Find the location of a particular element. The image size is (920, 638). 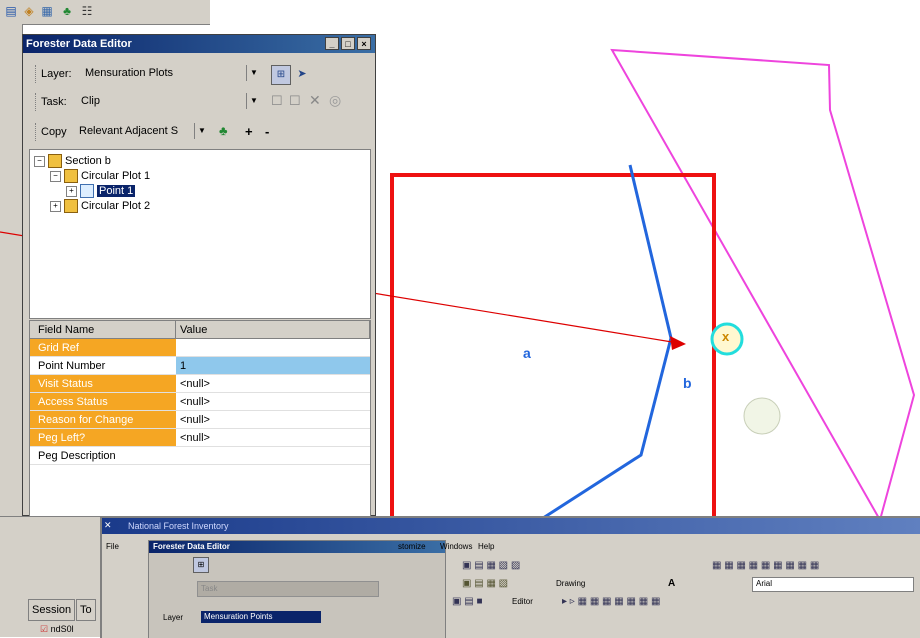

field-peg-description: Peg Description is located at coordinates (103, 456).